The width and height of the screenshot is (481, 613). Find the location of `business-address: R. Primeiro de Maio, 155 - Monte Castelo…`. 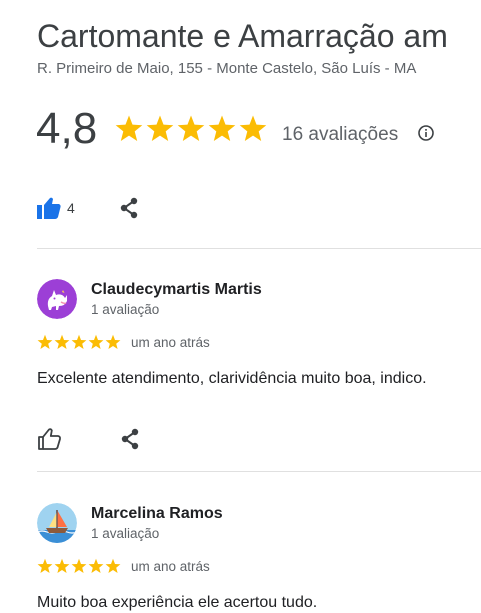

business-address: R. Primeiro de Maio, 155 - Monte Castelo… is located at coordinates (227, 68).